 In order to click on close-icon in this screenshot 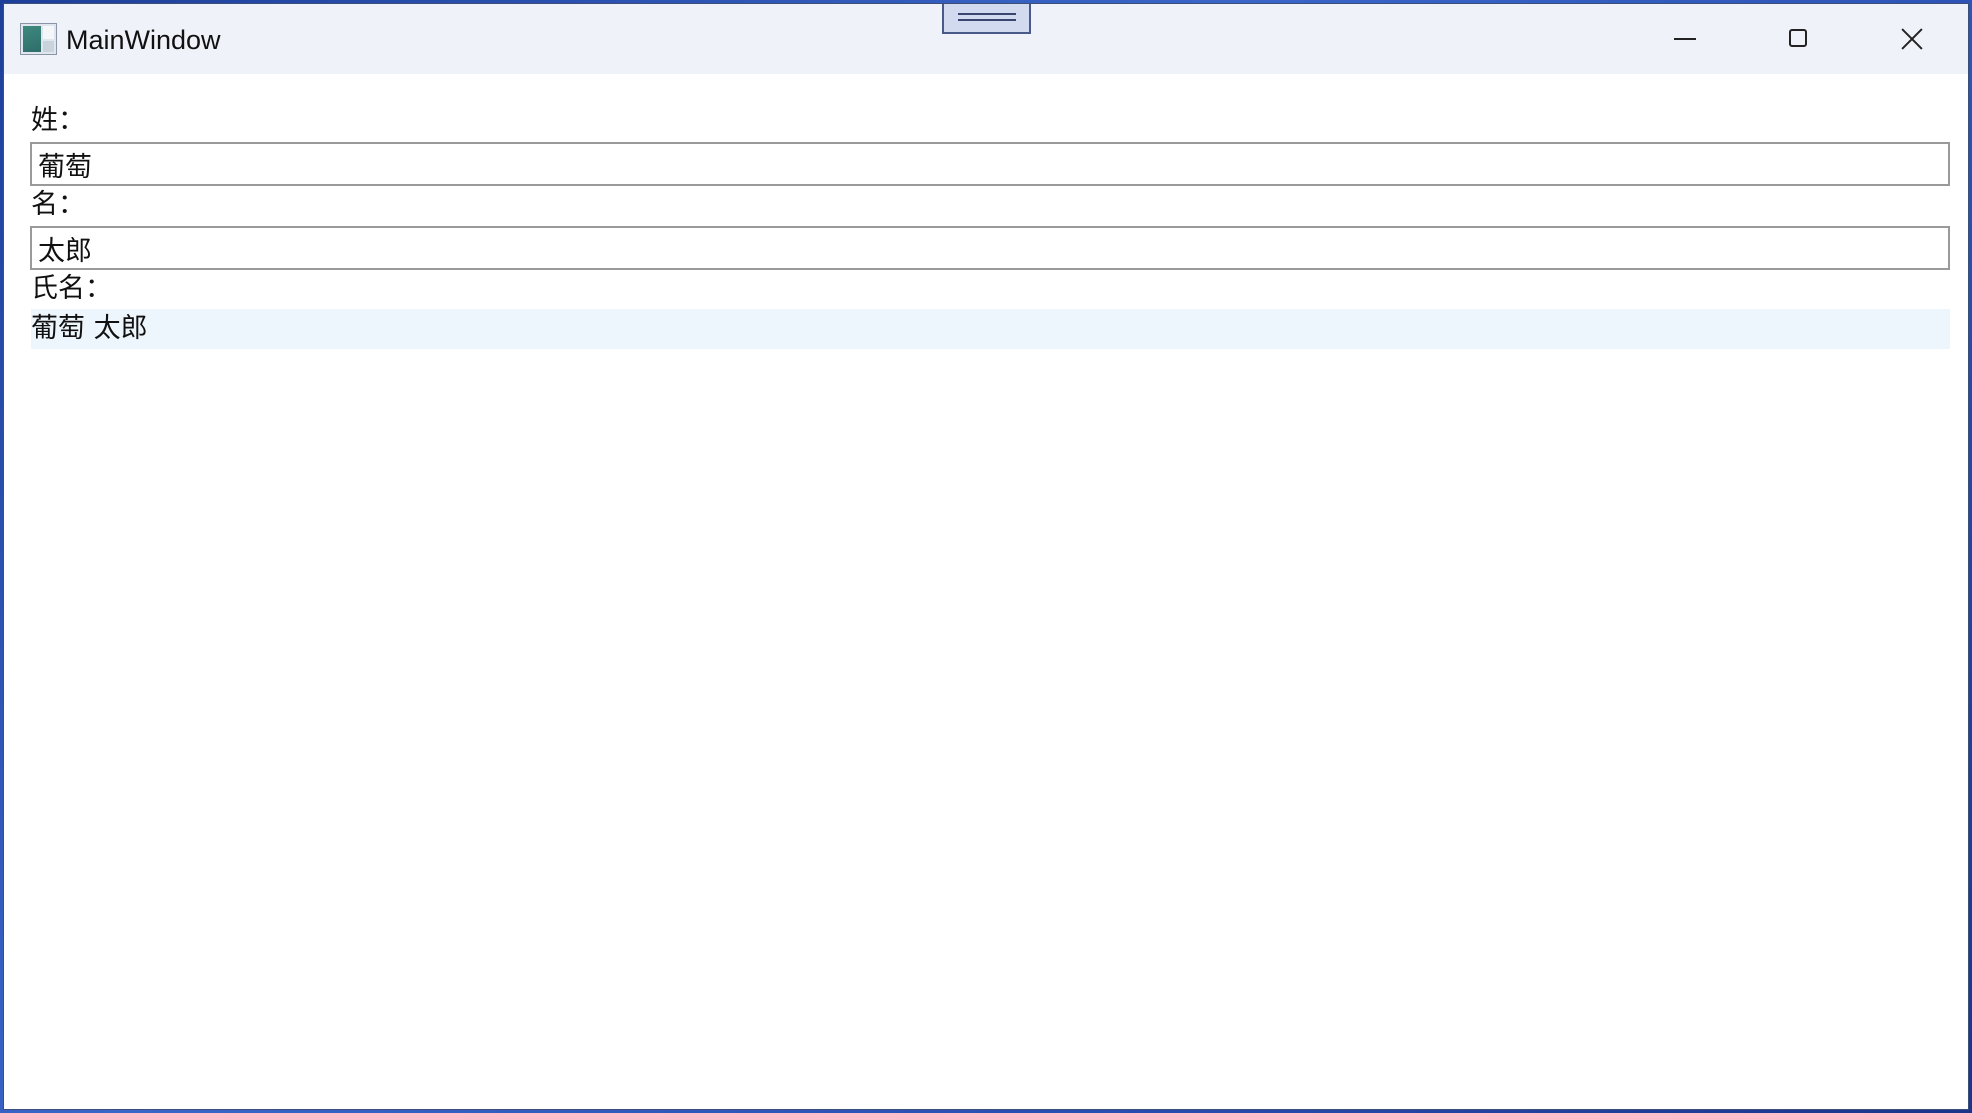, I will do `click(1912, 39)`.